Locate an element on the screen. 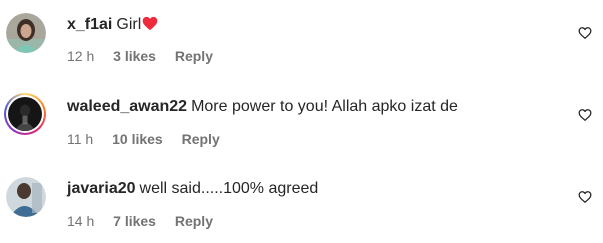  comment-likes-count: 7 likes is located at coordinates (134, 221).